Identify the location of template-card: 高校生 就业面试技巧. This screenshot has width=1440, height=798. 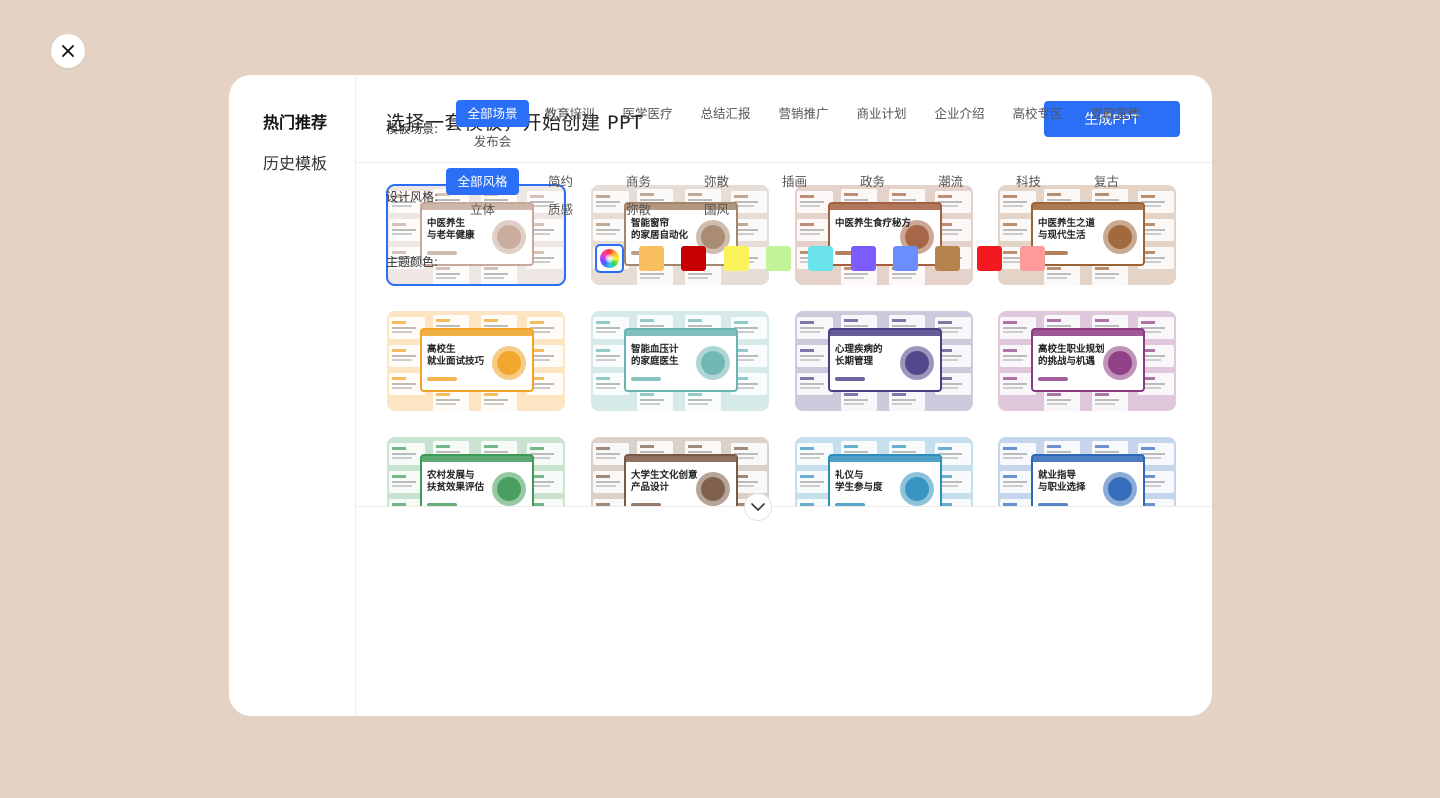
(476, 361).